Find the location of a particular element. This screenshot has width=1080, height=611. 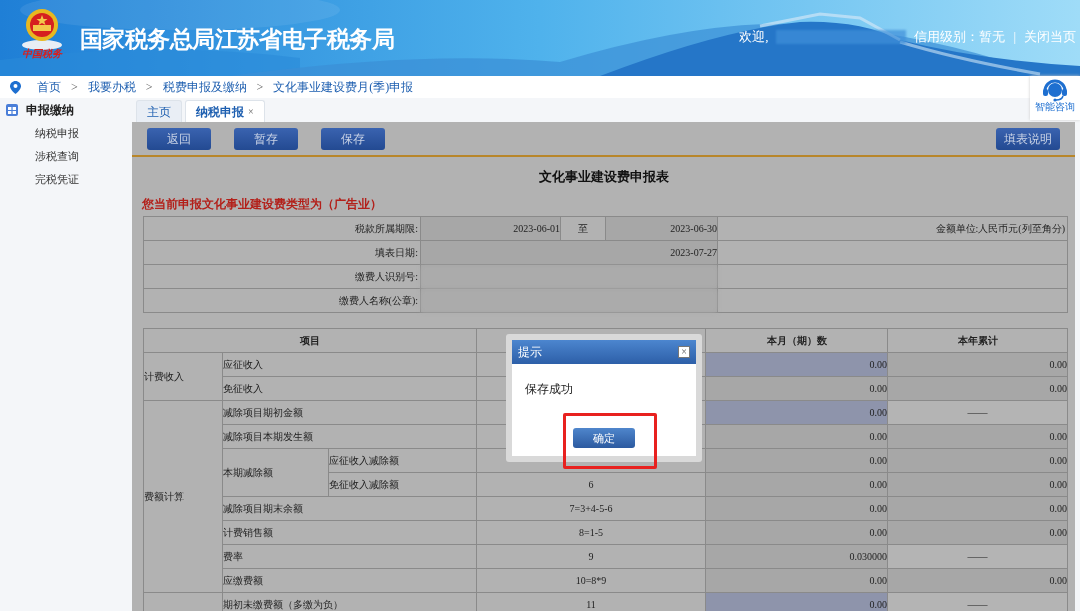

column-header: 本年累计 is located at coordinates (977, 340).